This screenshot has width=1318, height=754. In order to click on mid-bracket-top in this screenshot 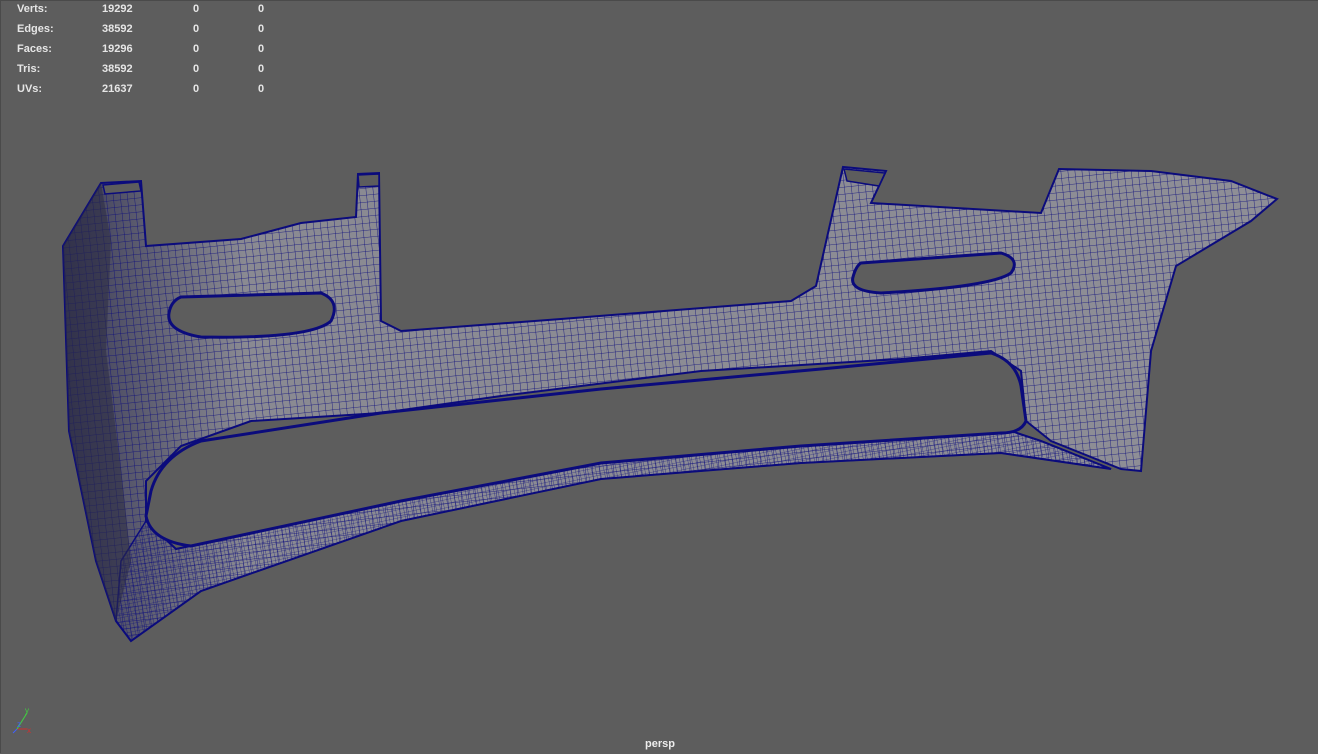, I will do `click(368, 180)`.